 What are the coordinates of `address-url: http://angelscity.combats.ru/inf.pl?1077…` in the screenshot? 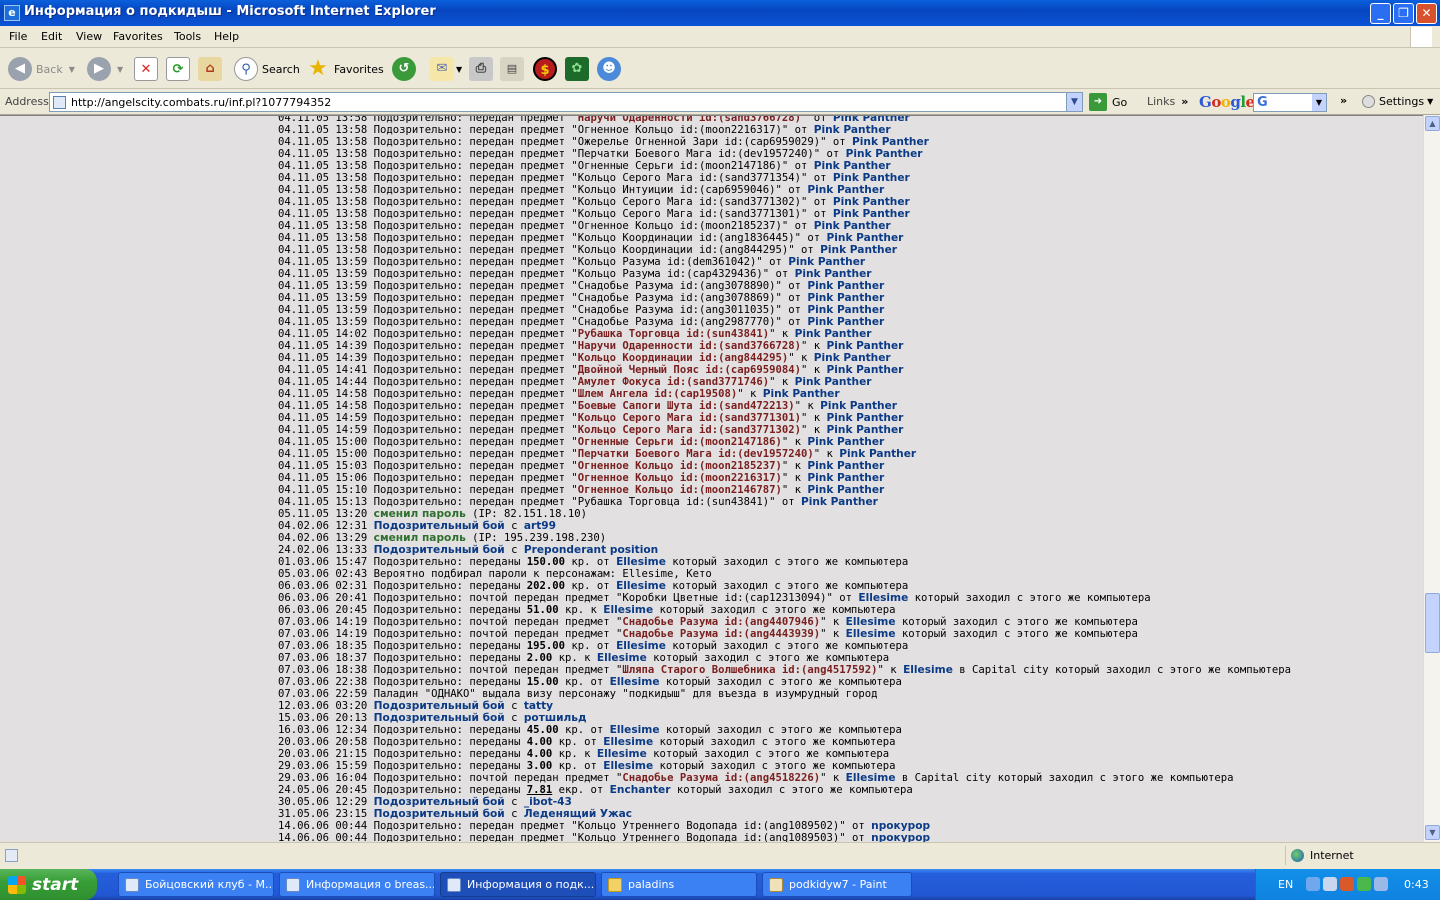 It's located at (201, 102).